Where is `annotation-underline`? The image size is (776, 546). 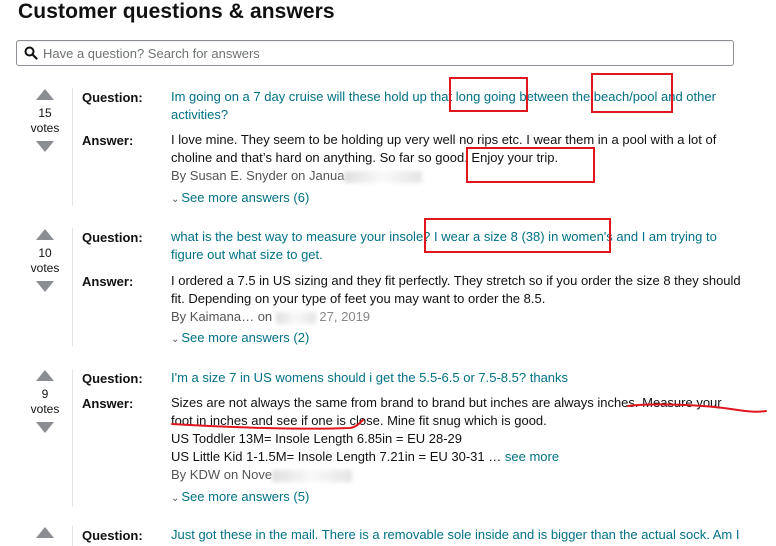 annotation-underline is located at coordinates (469, 416).